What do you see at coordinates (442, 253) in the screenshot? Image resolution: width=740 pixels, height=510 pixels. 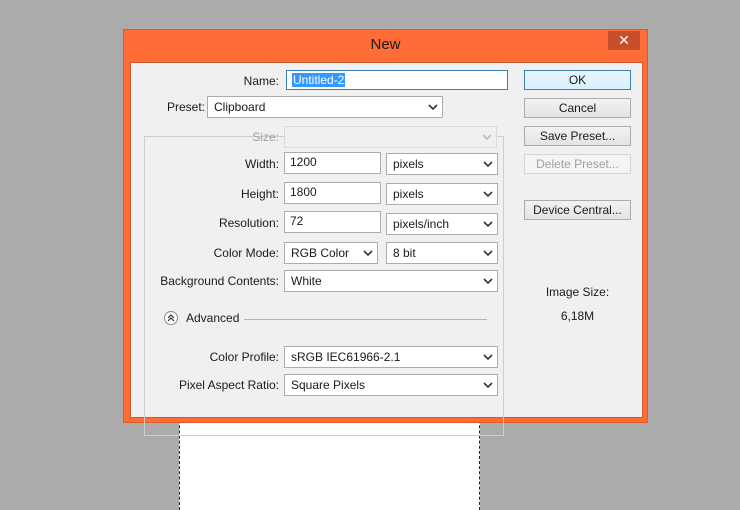 I see `bit-depth-select: 8 bit` at bounding box center [442, 253].